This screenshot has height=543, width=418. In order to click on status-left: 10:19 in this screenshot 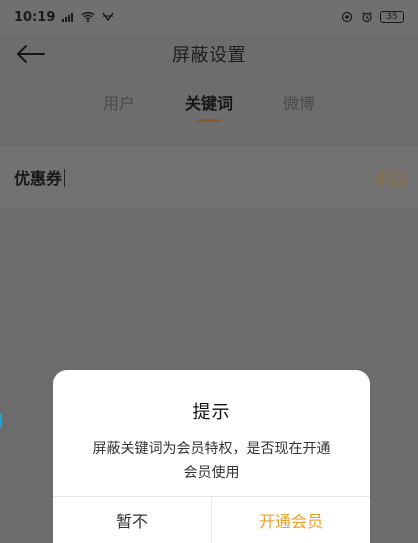, I will do `click(64, 17)`.